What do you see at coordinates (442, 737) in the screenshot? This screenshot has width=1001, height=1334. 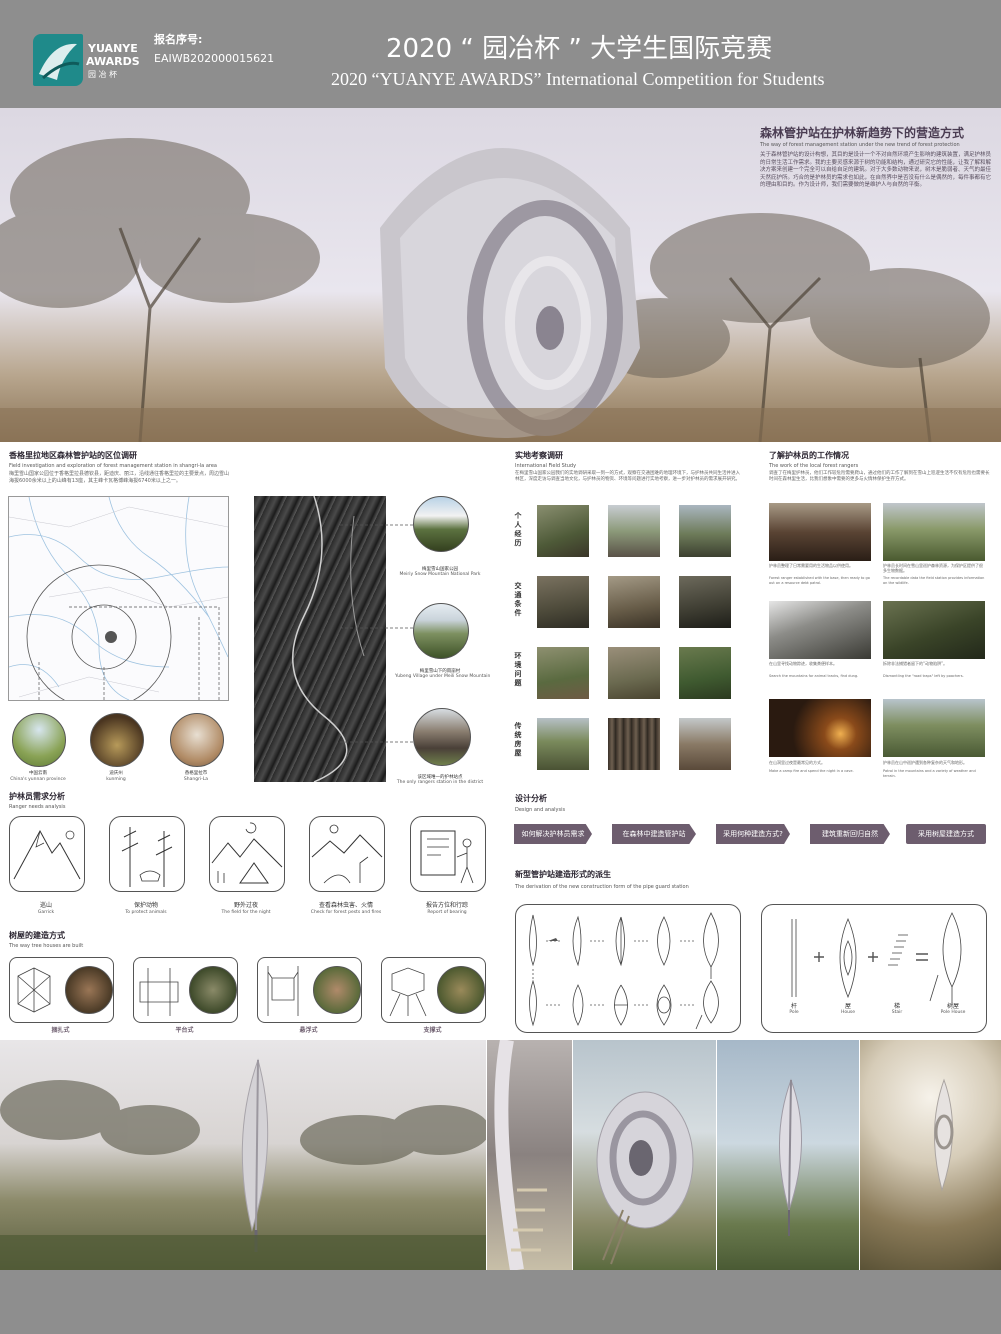 I see `aerial-circle-station` at bounding box center [442, 737].